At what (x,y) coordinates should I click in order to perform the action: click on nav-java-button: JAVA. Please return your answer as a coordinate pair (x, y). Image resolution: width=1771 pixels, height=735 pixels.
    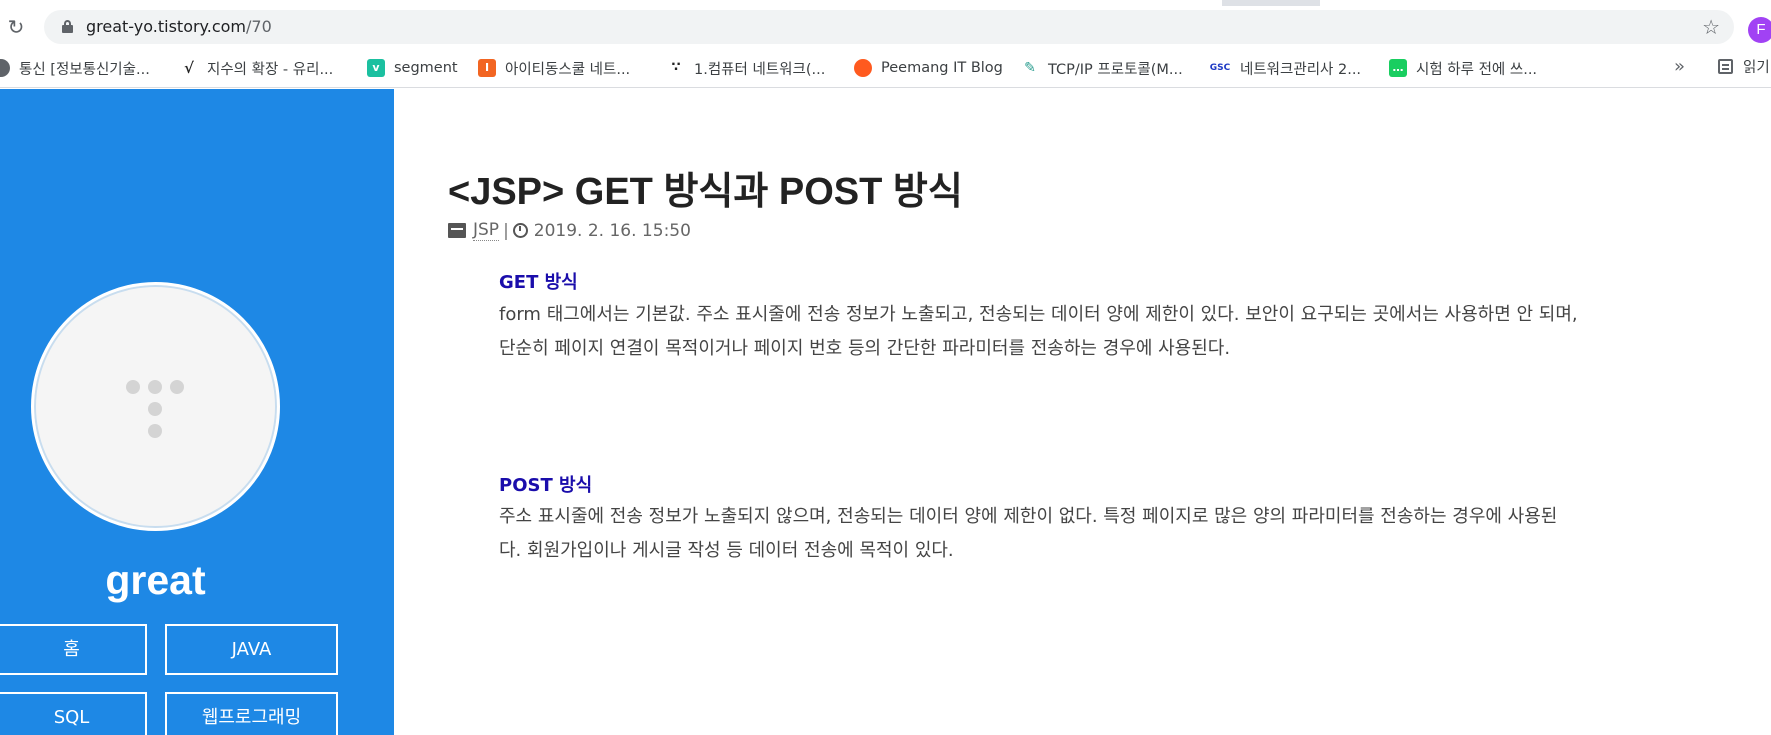
    Looking at the image, I should click on (251, 649).